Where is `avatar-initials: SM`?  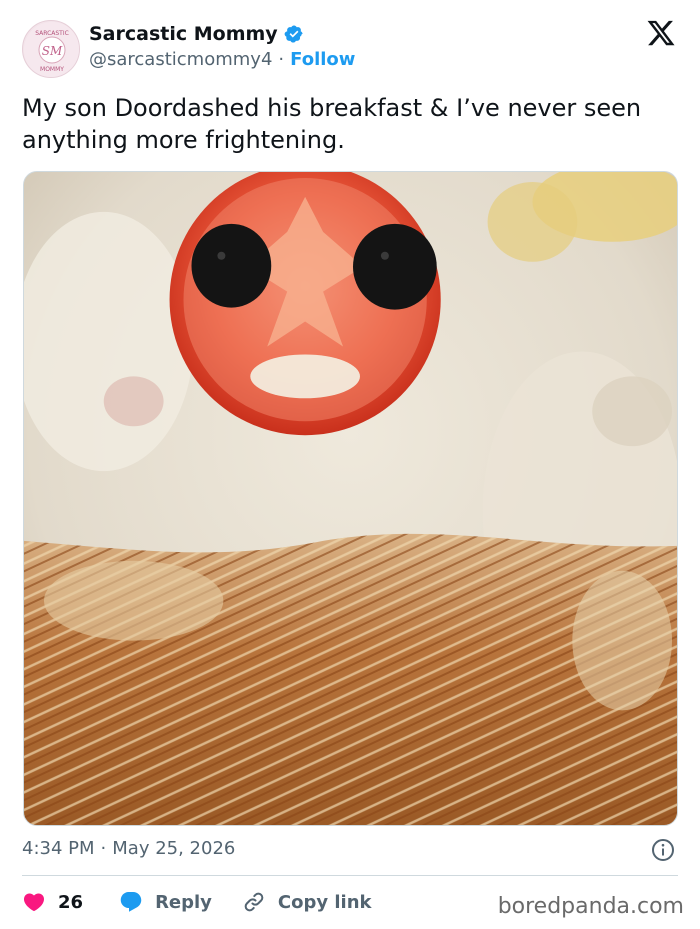
avatar-initials: SM is located at coordinates (52, 51).